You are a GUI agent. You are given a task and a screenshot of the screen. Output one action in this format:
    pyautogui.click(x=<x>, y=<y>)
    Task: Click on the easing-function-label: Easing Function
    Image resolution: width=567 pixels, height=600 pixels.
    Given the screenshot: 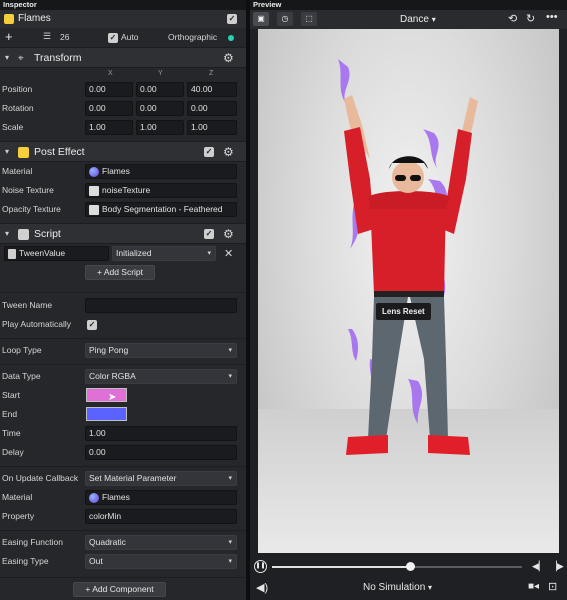 What is the action you would take?
    pyautogui.click(x=32, y=542)
    